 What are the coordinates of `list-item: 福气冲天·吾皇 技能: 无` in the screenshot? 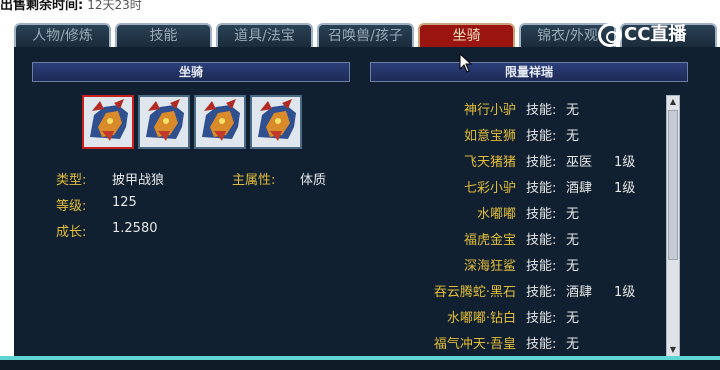 It's located at (504, 343).